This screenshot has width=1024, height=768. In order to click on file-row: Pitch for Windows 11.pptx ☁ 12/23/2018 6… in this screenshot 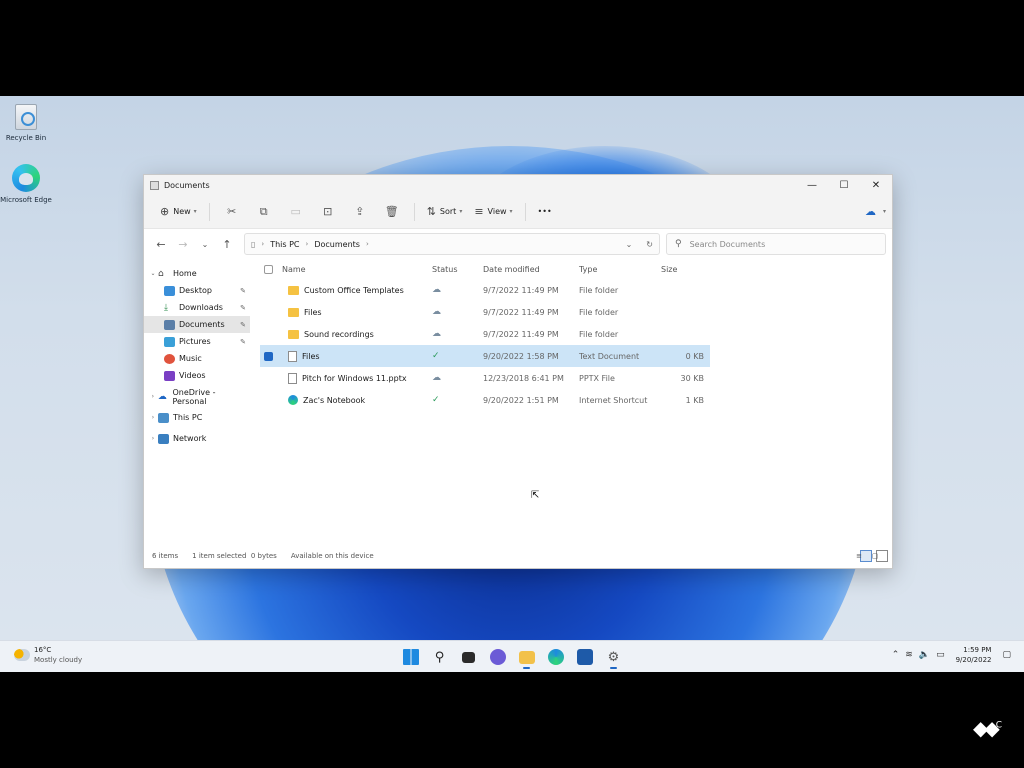, I will do `click(485, 378)`.